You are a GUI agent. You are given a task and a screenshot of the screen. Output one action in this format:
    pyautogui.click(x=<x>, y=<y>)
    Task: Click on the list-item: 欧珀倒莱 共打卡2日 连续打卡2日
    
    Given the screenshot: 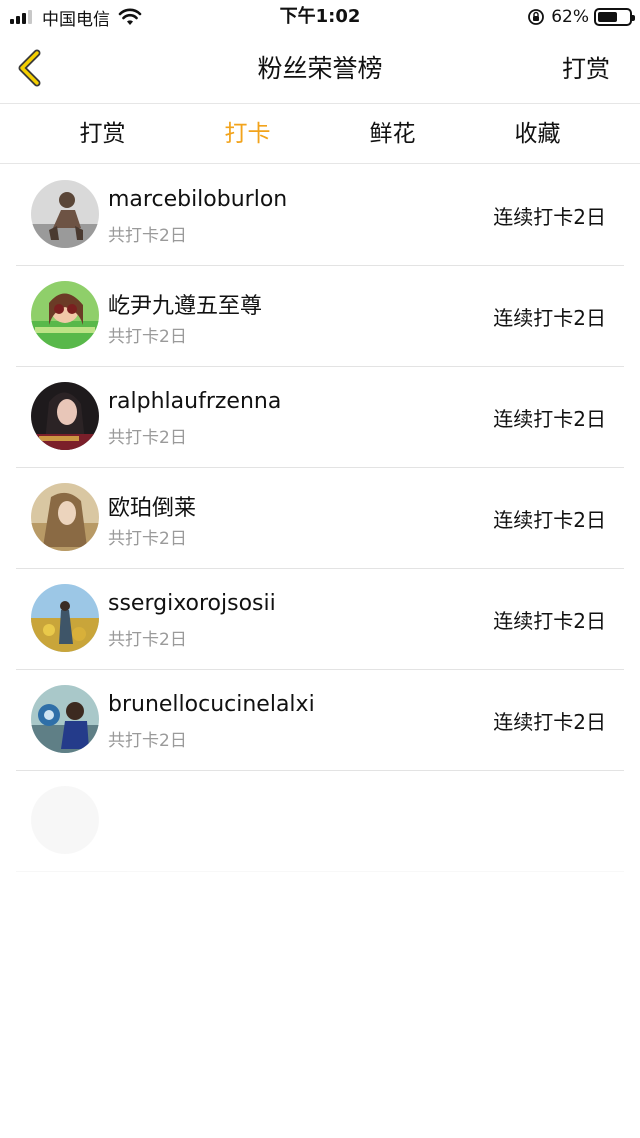 What is the action you would take?
    pyautogui.click(x=320, y=518)
    